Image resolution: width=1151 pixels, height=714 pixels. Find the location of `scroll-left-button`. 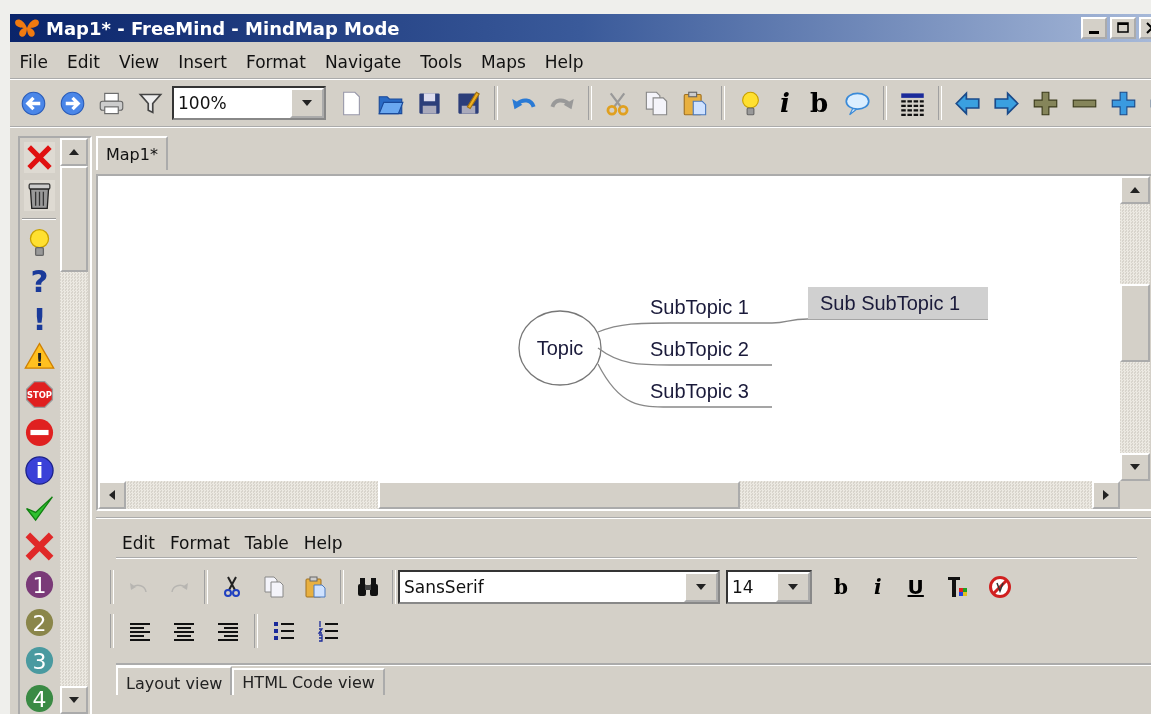

scroll-left-button is located at coordinates (112, 495).